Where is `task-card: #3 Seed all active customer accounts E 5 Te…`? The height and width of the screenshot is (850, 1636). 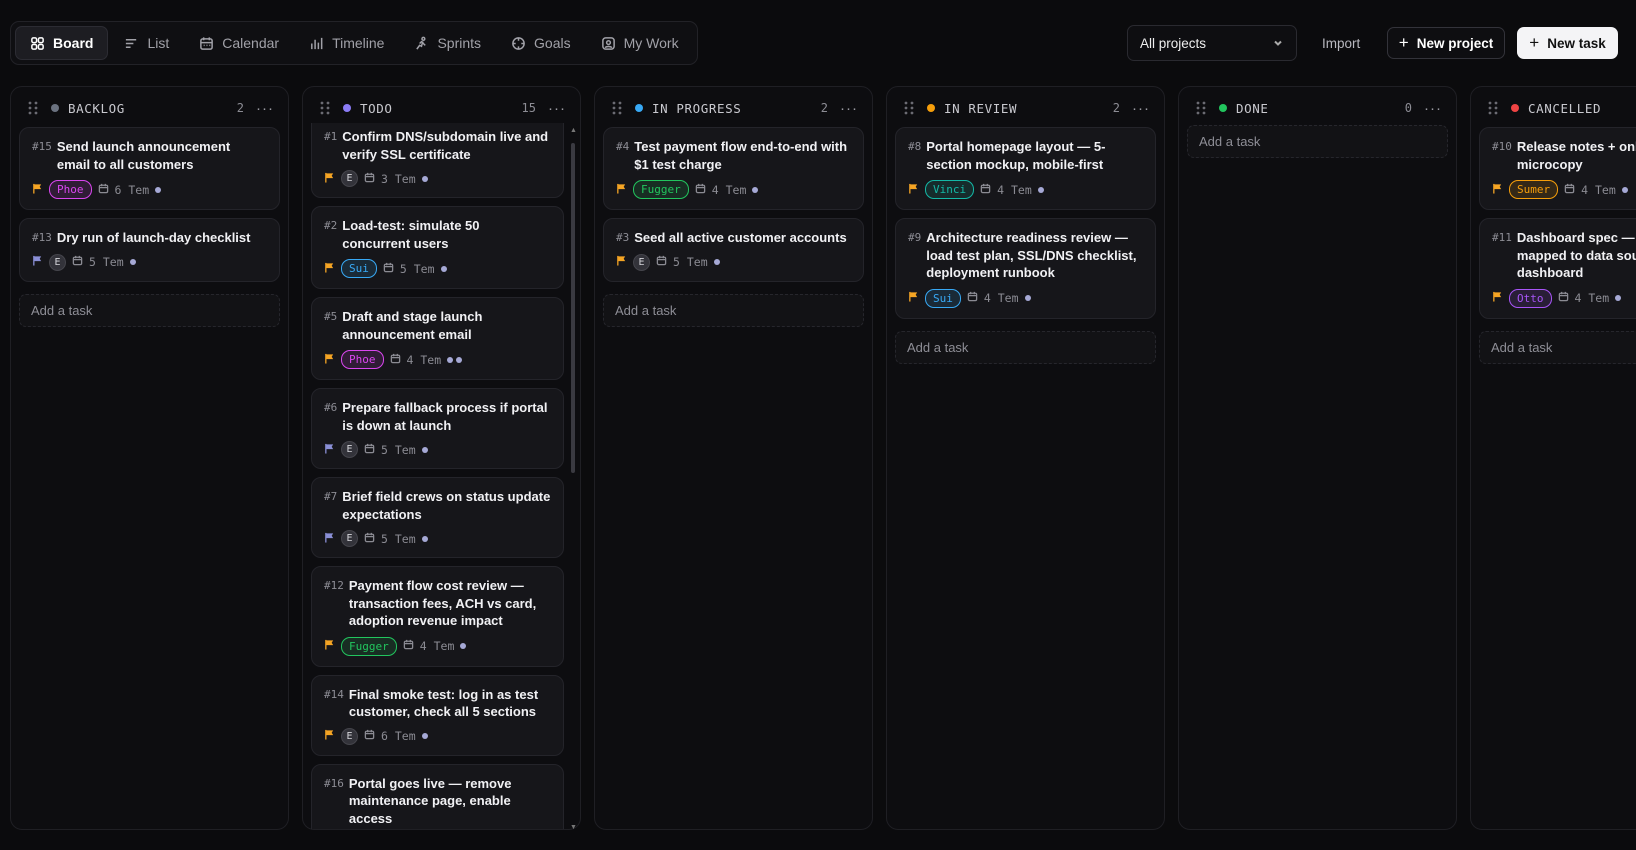 task-card: #3 Seed all active customer accounts E 5 Te… is located at coordinates (733, 250).